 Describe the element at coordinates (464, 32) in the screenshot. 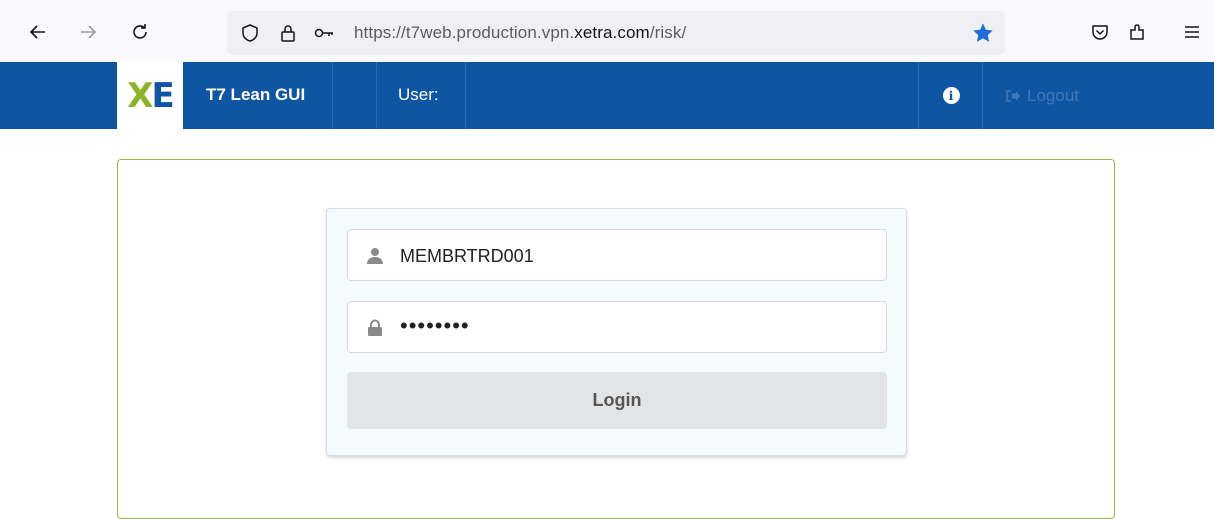

I see `url-prefix: https://t7web.production.vpn.` at that location.